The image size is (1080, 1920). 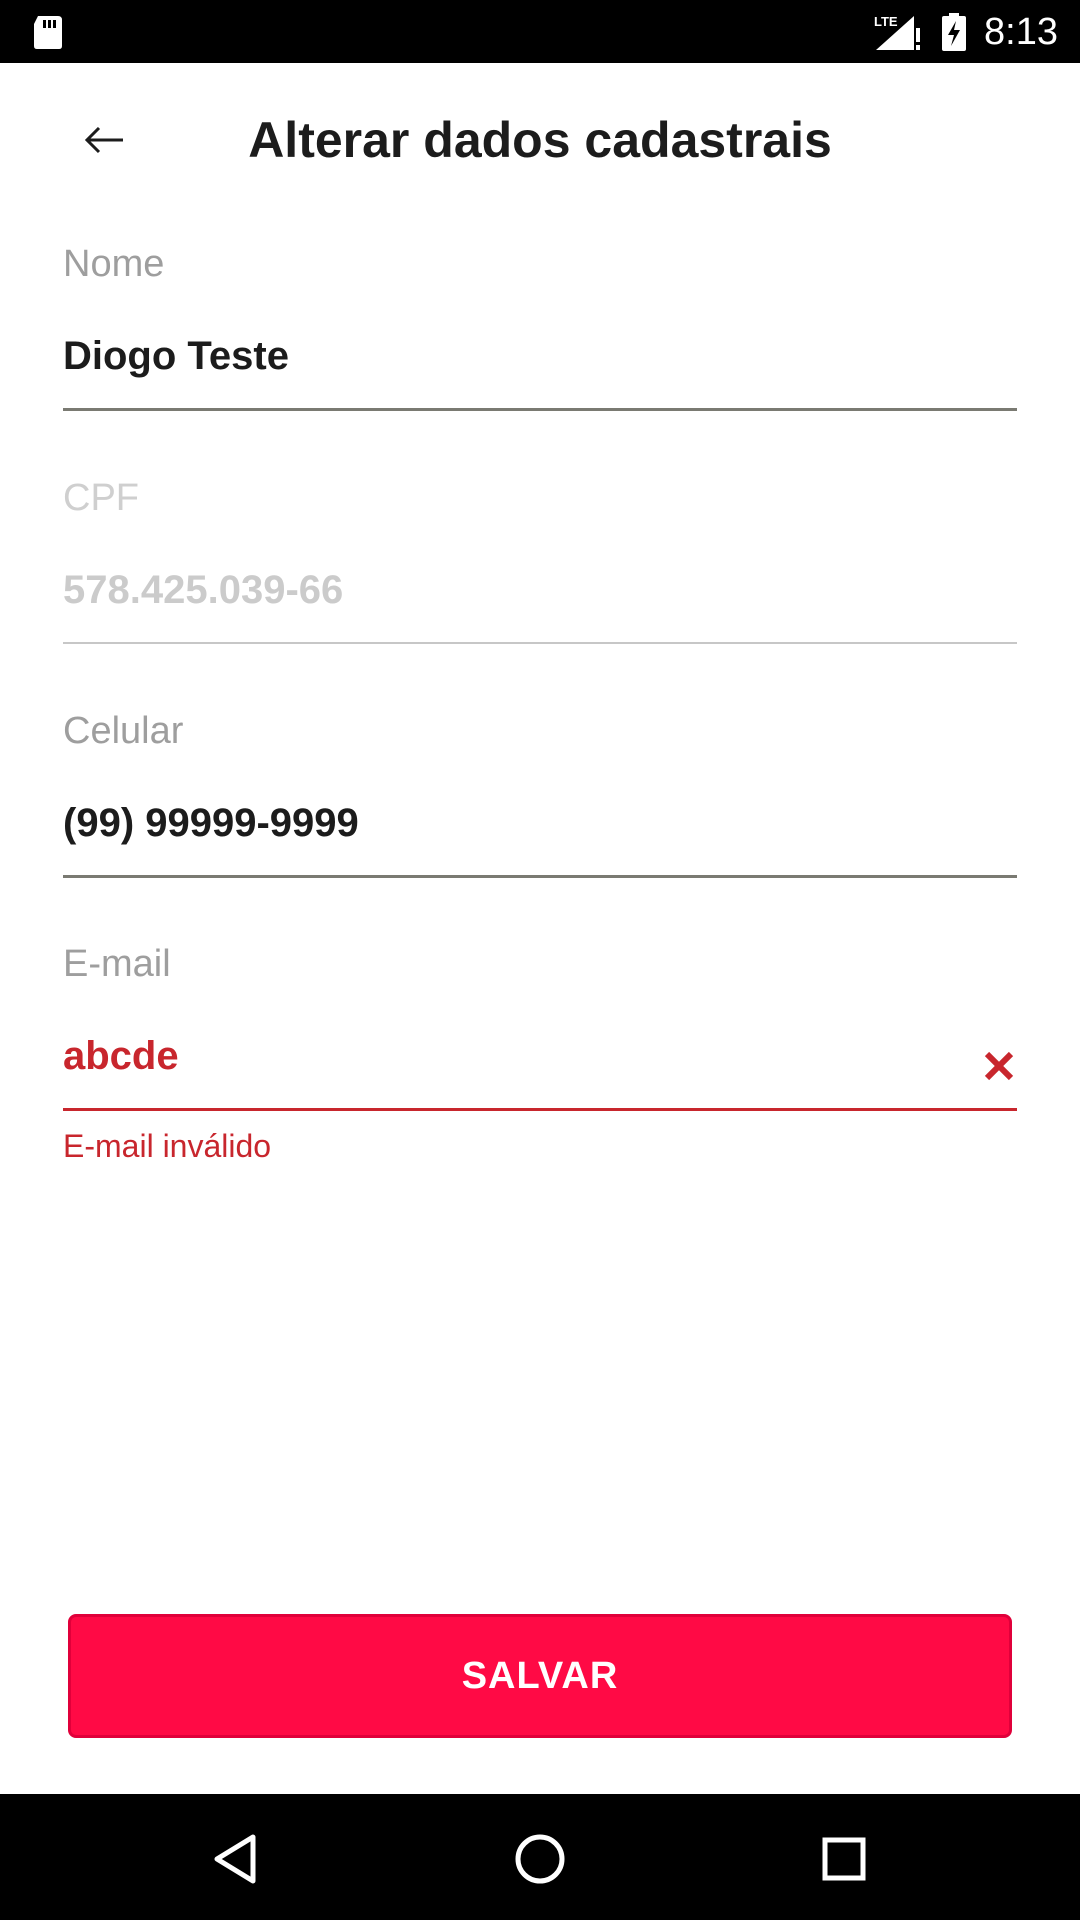 I want to click on status-time: 8:13, so click(x=1021, y=32).